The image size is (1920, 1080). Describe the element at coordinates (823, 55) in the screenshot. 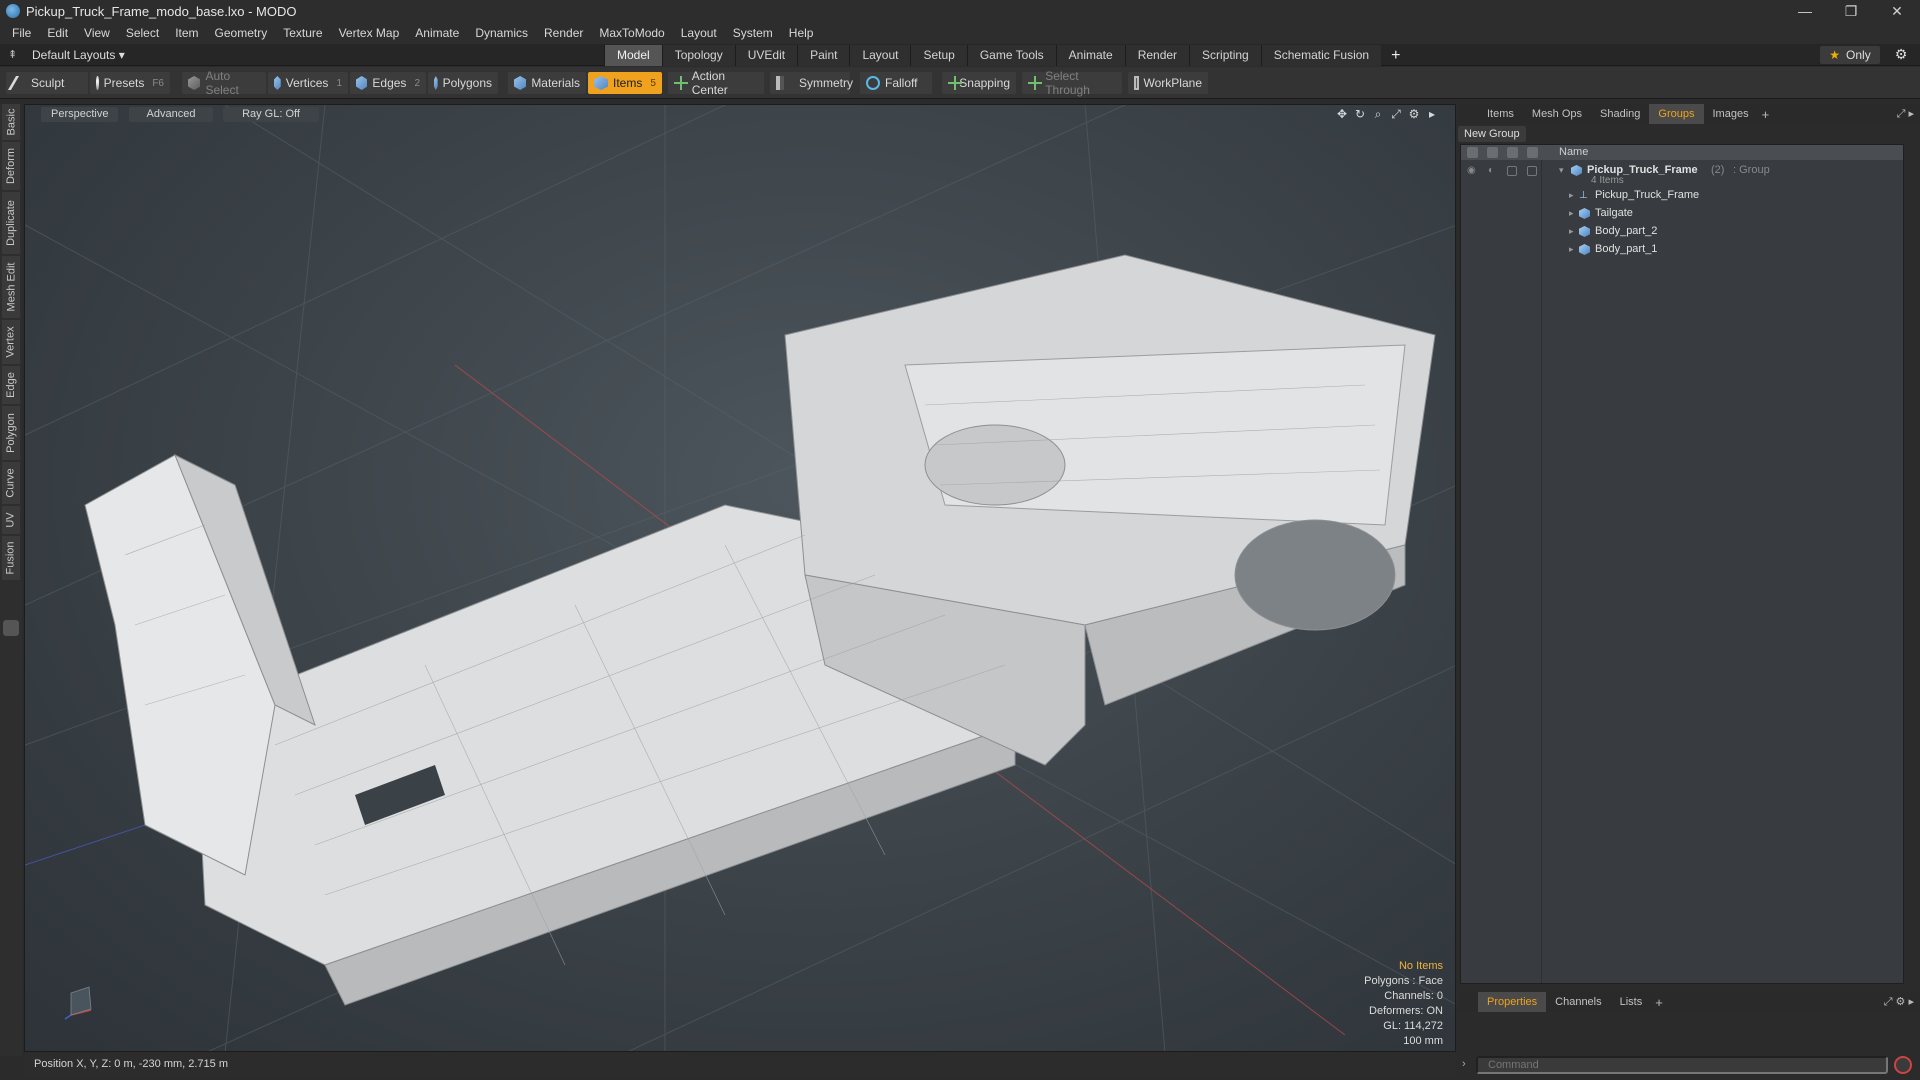

I see `tab-paint: Paint` at that location.